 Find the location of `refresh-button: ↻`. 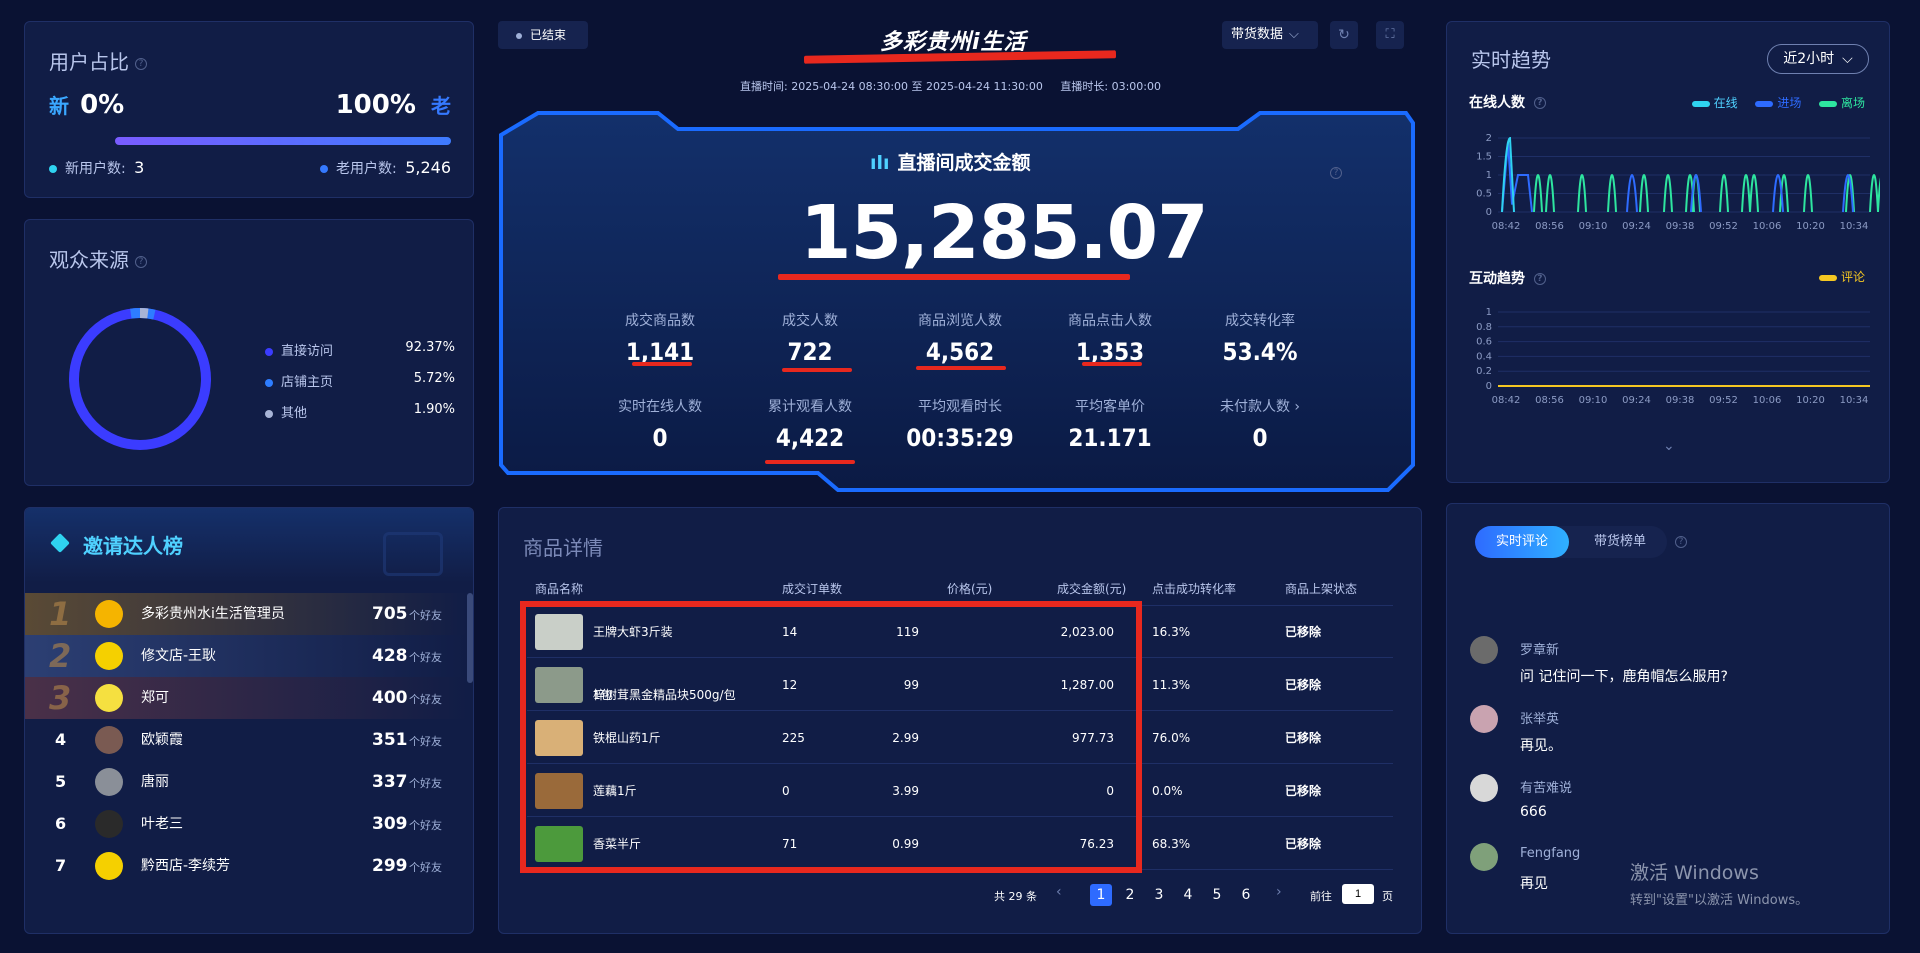

refresh-button: ↻ is located at coordinates (1344, 35).